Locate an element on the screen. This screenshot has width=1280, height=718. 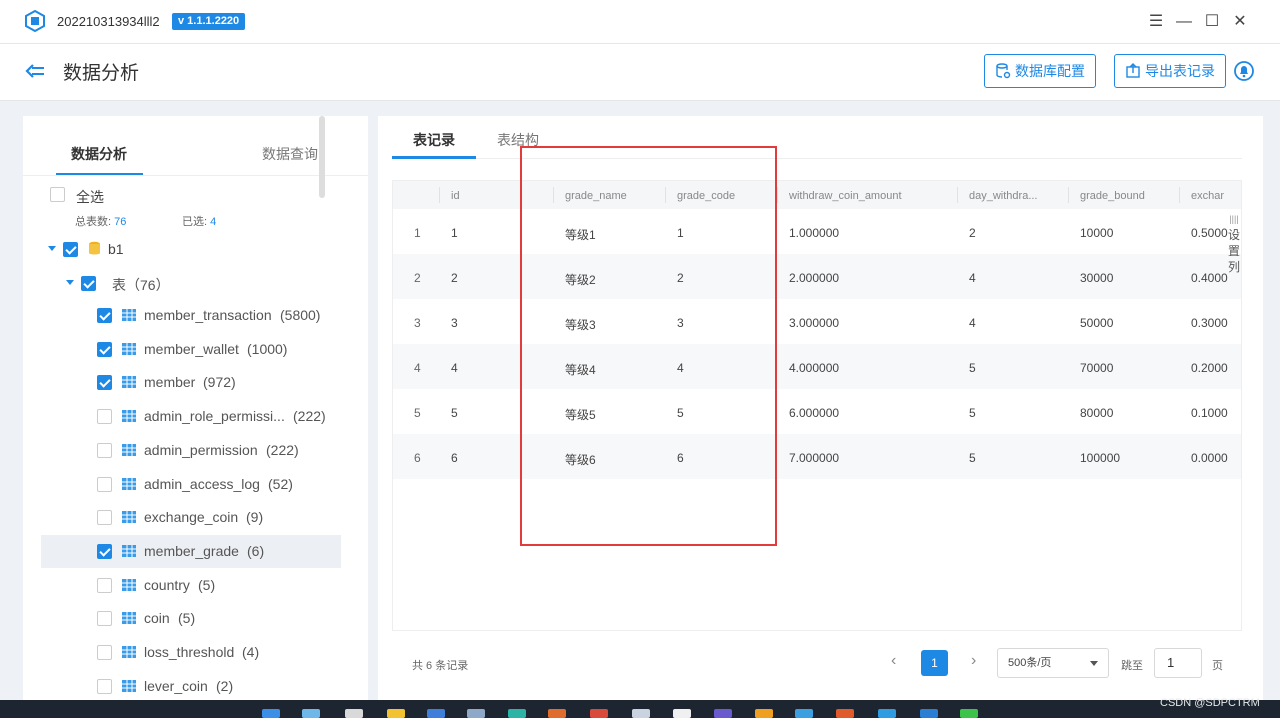
column-settings-button: |||| 设置列 is located at coordinates (1234, 243).